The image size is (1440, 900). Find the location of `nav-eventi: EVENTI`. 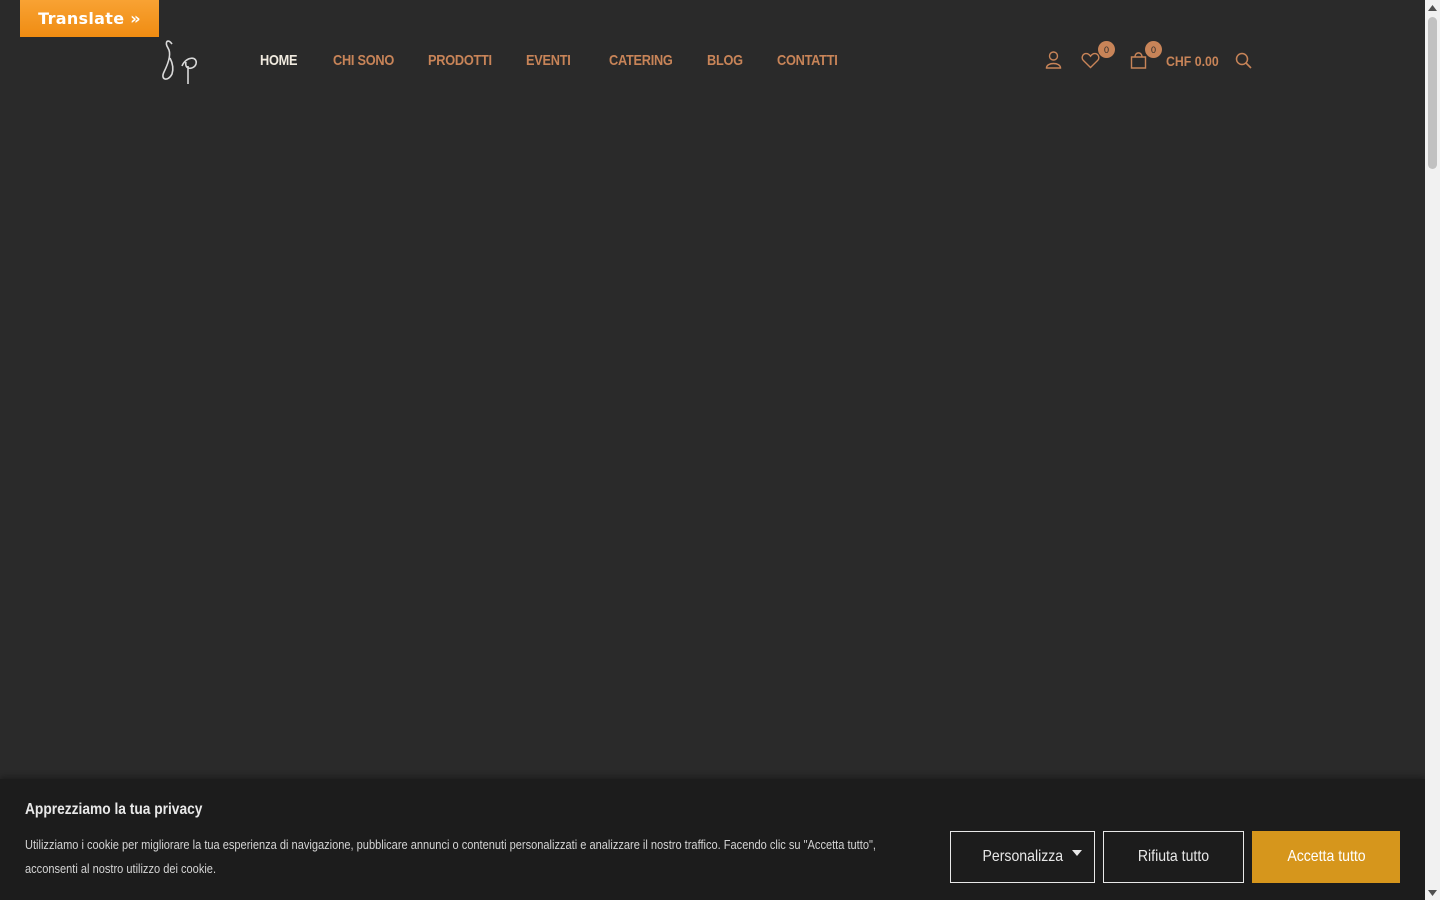

nav-eventi: EVENTI is located at coordinates (548, 61).